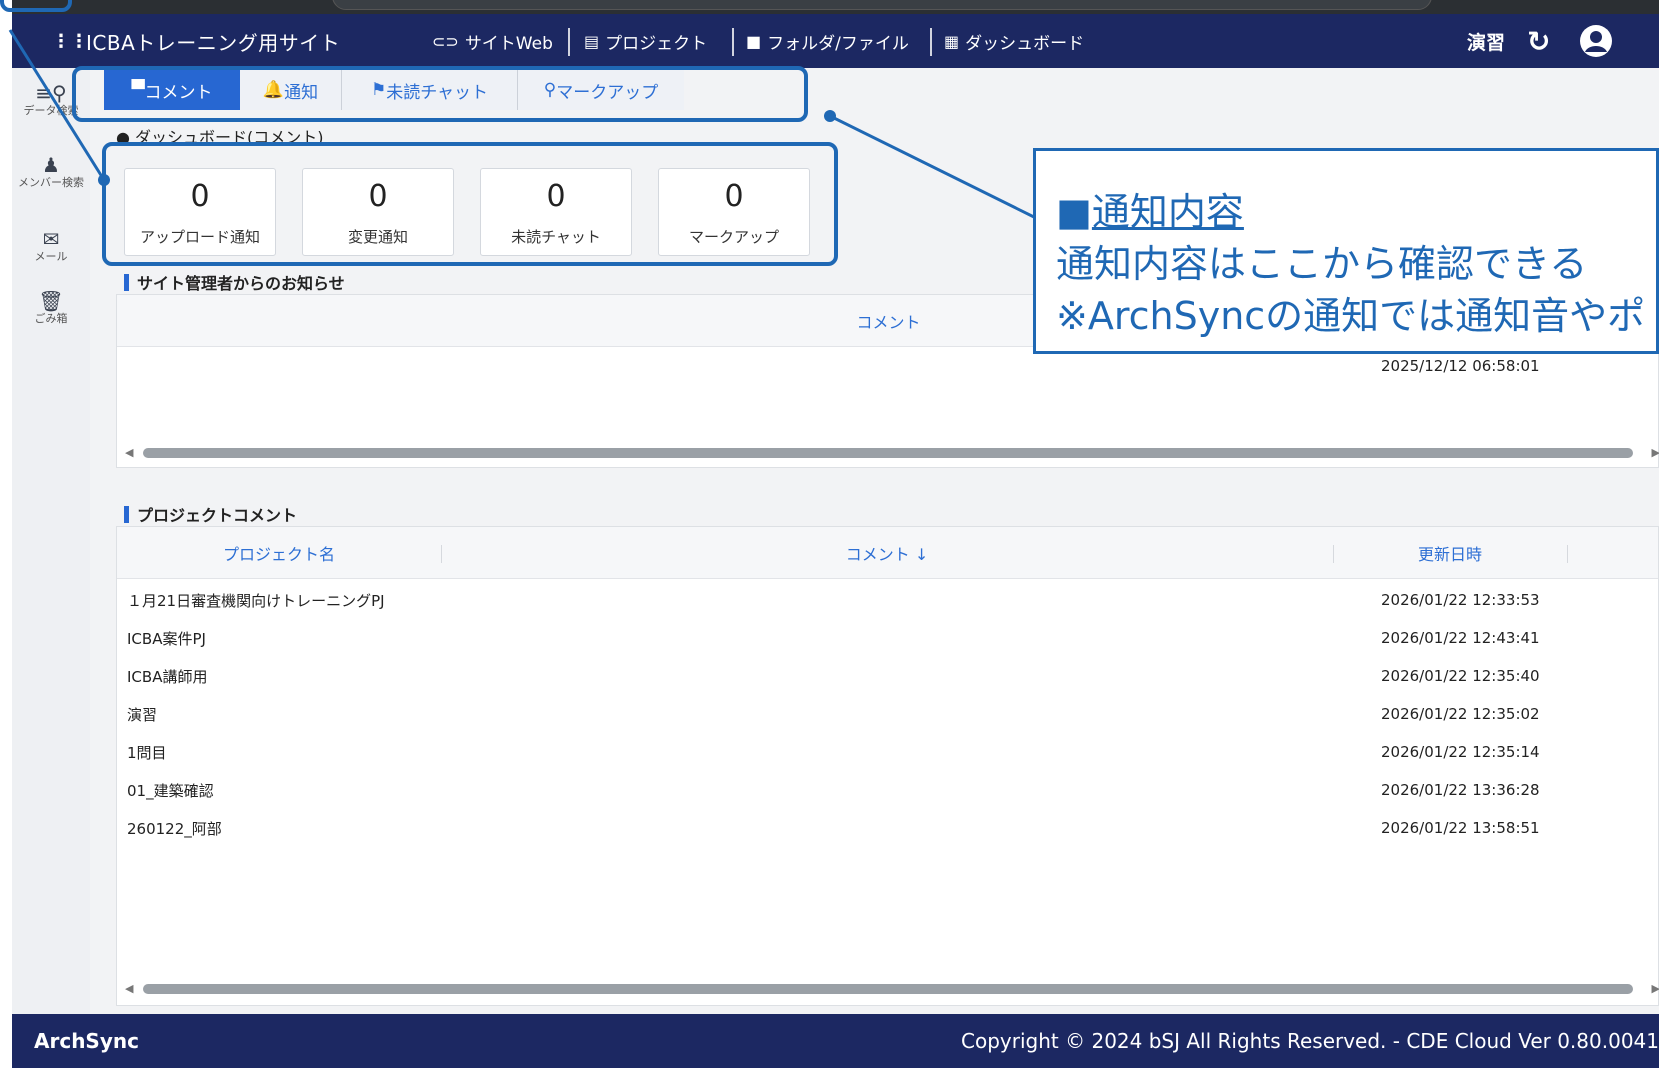 The height and width of the screenshot is (1068, 1659). I want to click on annotation-callout: ■通知内容 通知内容はここから確認できる ※ArchSyncの通知では通知音やポ, so click(1346, 251).